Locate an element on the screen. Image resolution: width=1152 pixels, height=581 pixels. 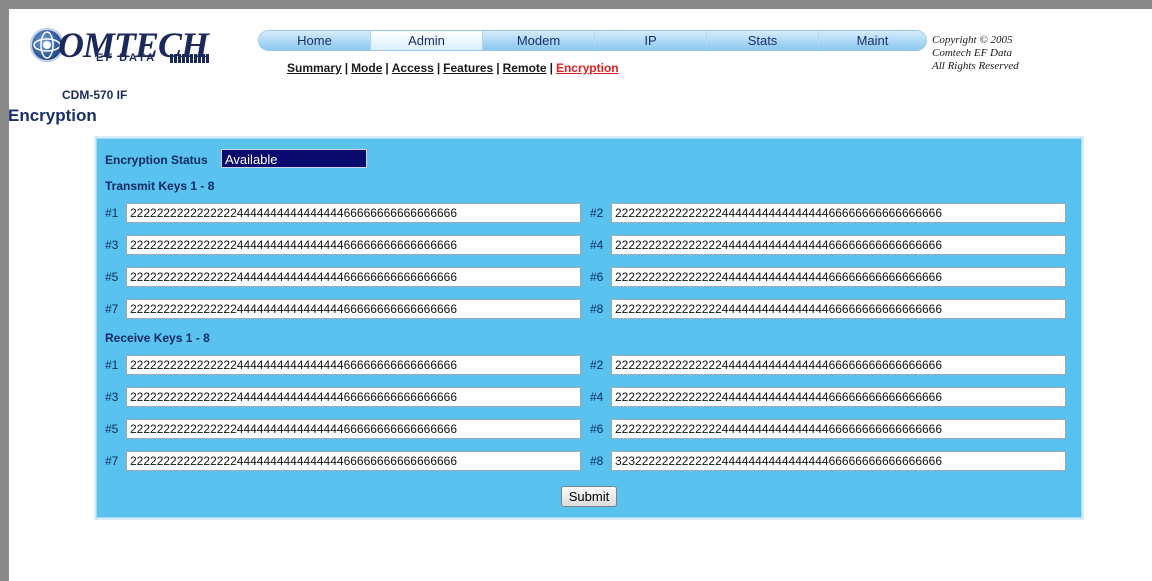
device-name: CDM-570 IF is located at coordinates (95, 95).